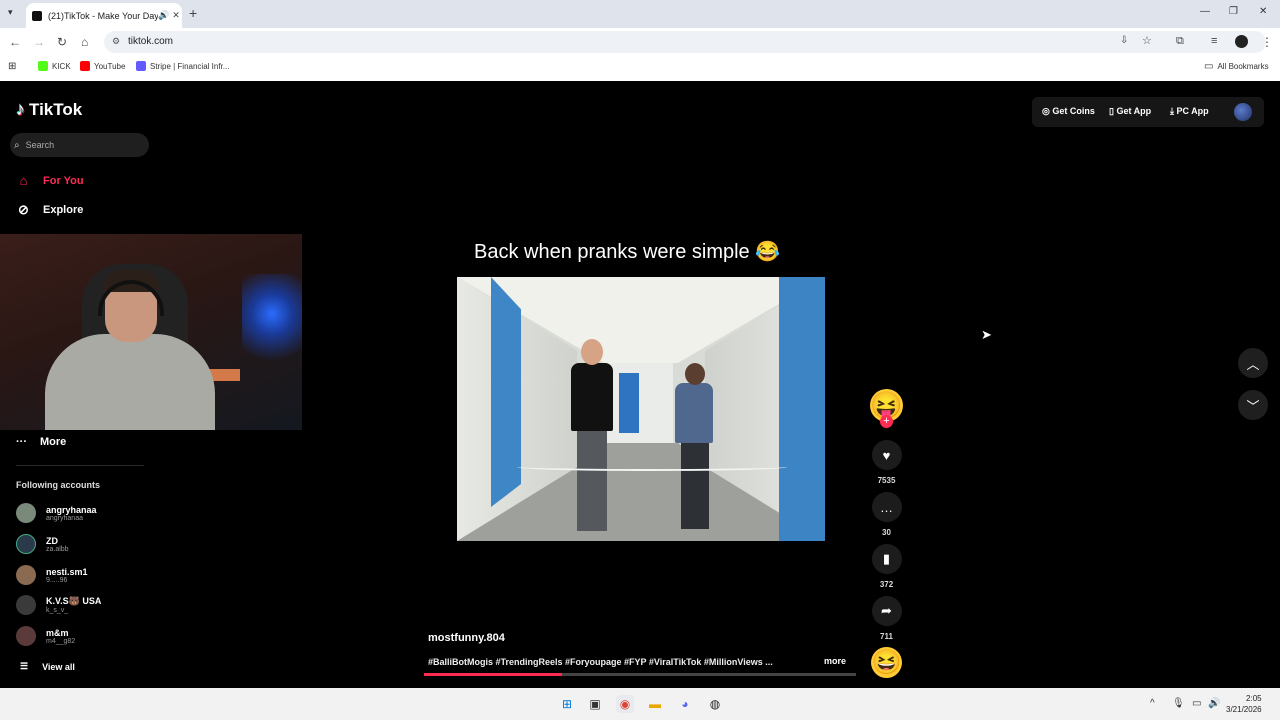 The width and height of the screenshot is (1280, 720). I want to click on sidebar-divider, so click(80, 465).